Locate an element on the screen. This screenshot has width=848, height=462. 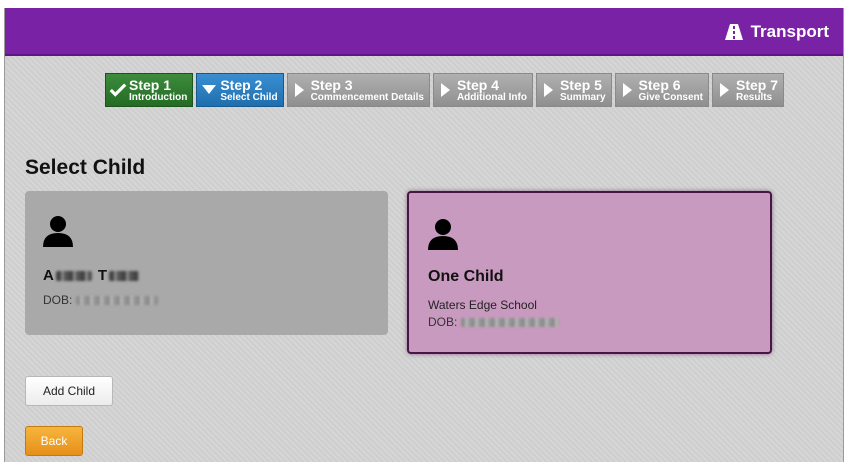
child-card: A T DOB: is located at coordinates (206, 263).